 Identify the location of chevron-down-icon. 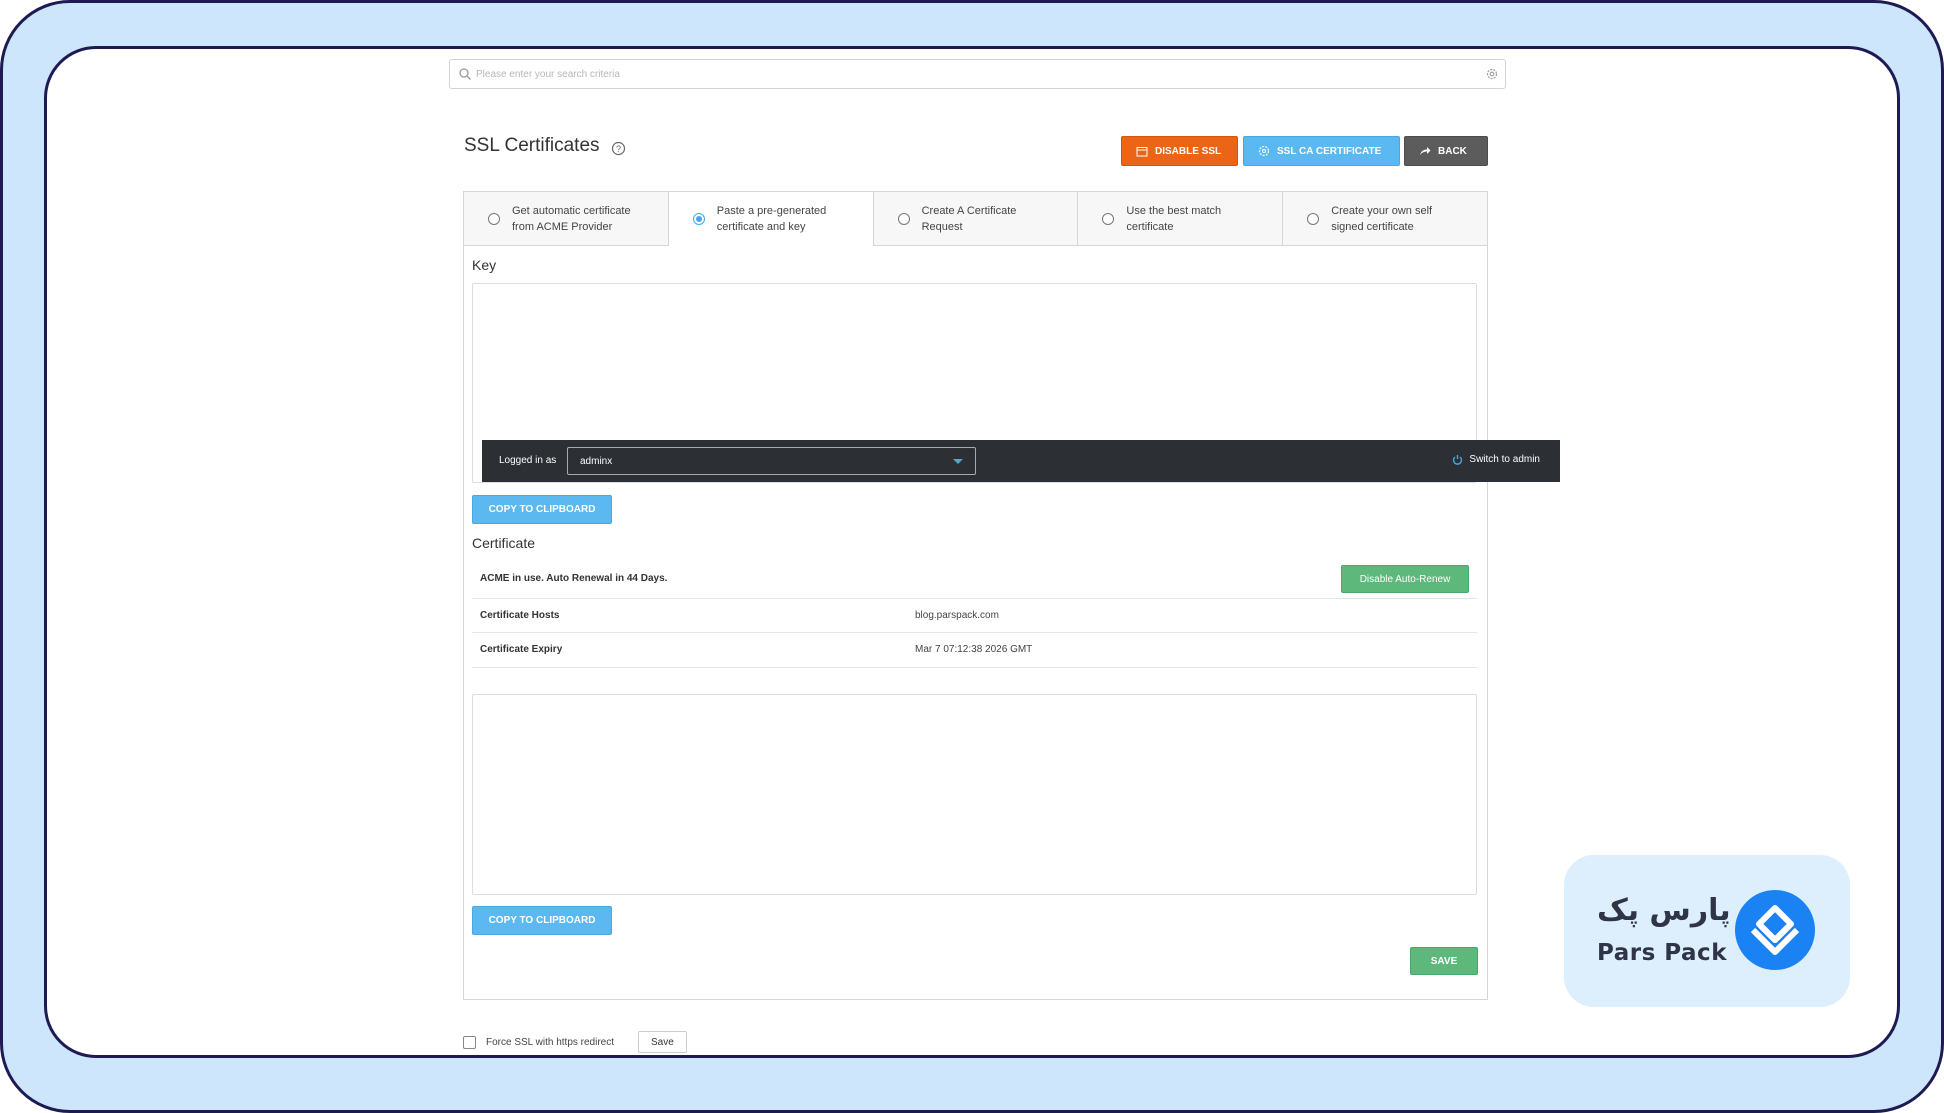
(958, 461).